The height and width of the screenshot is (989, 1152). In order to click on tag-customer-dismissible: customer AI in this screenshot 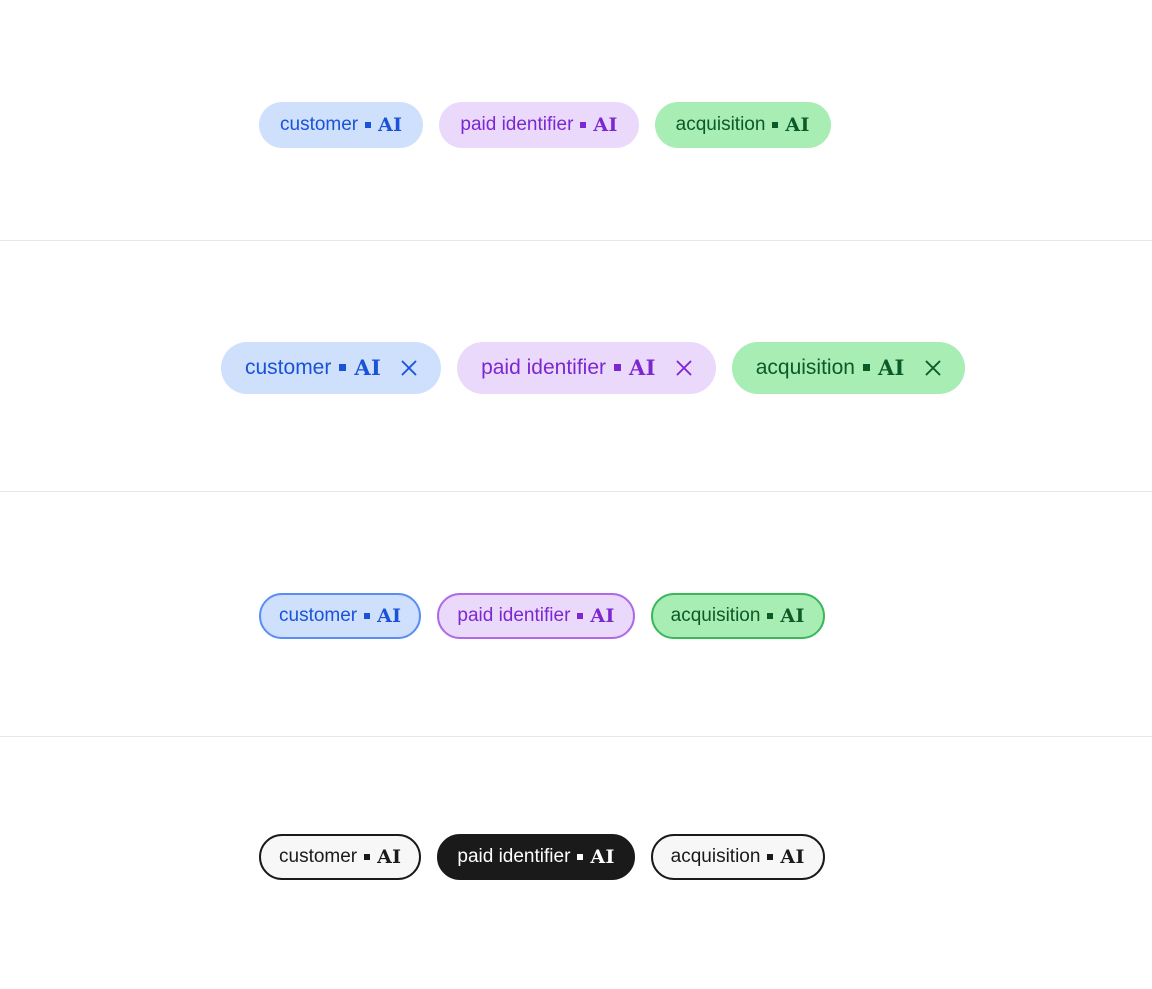, I will do `click(331, 367)`.